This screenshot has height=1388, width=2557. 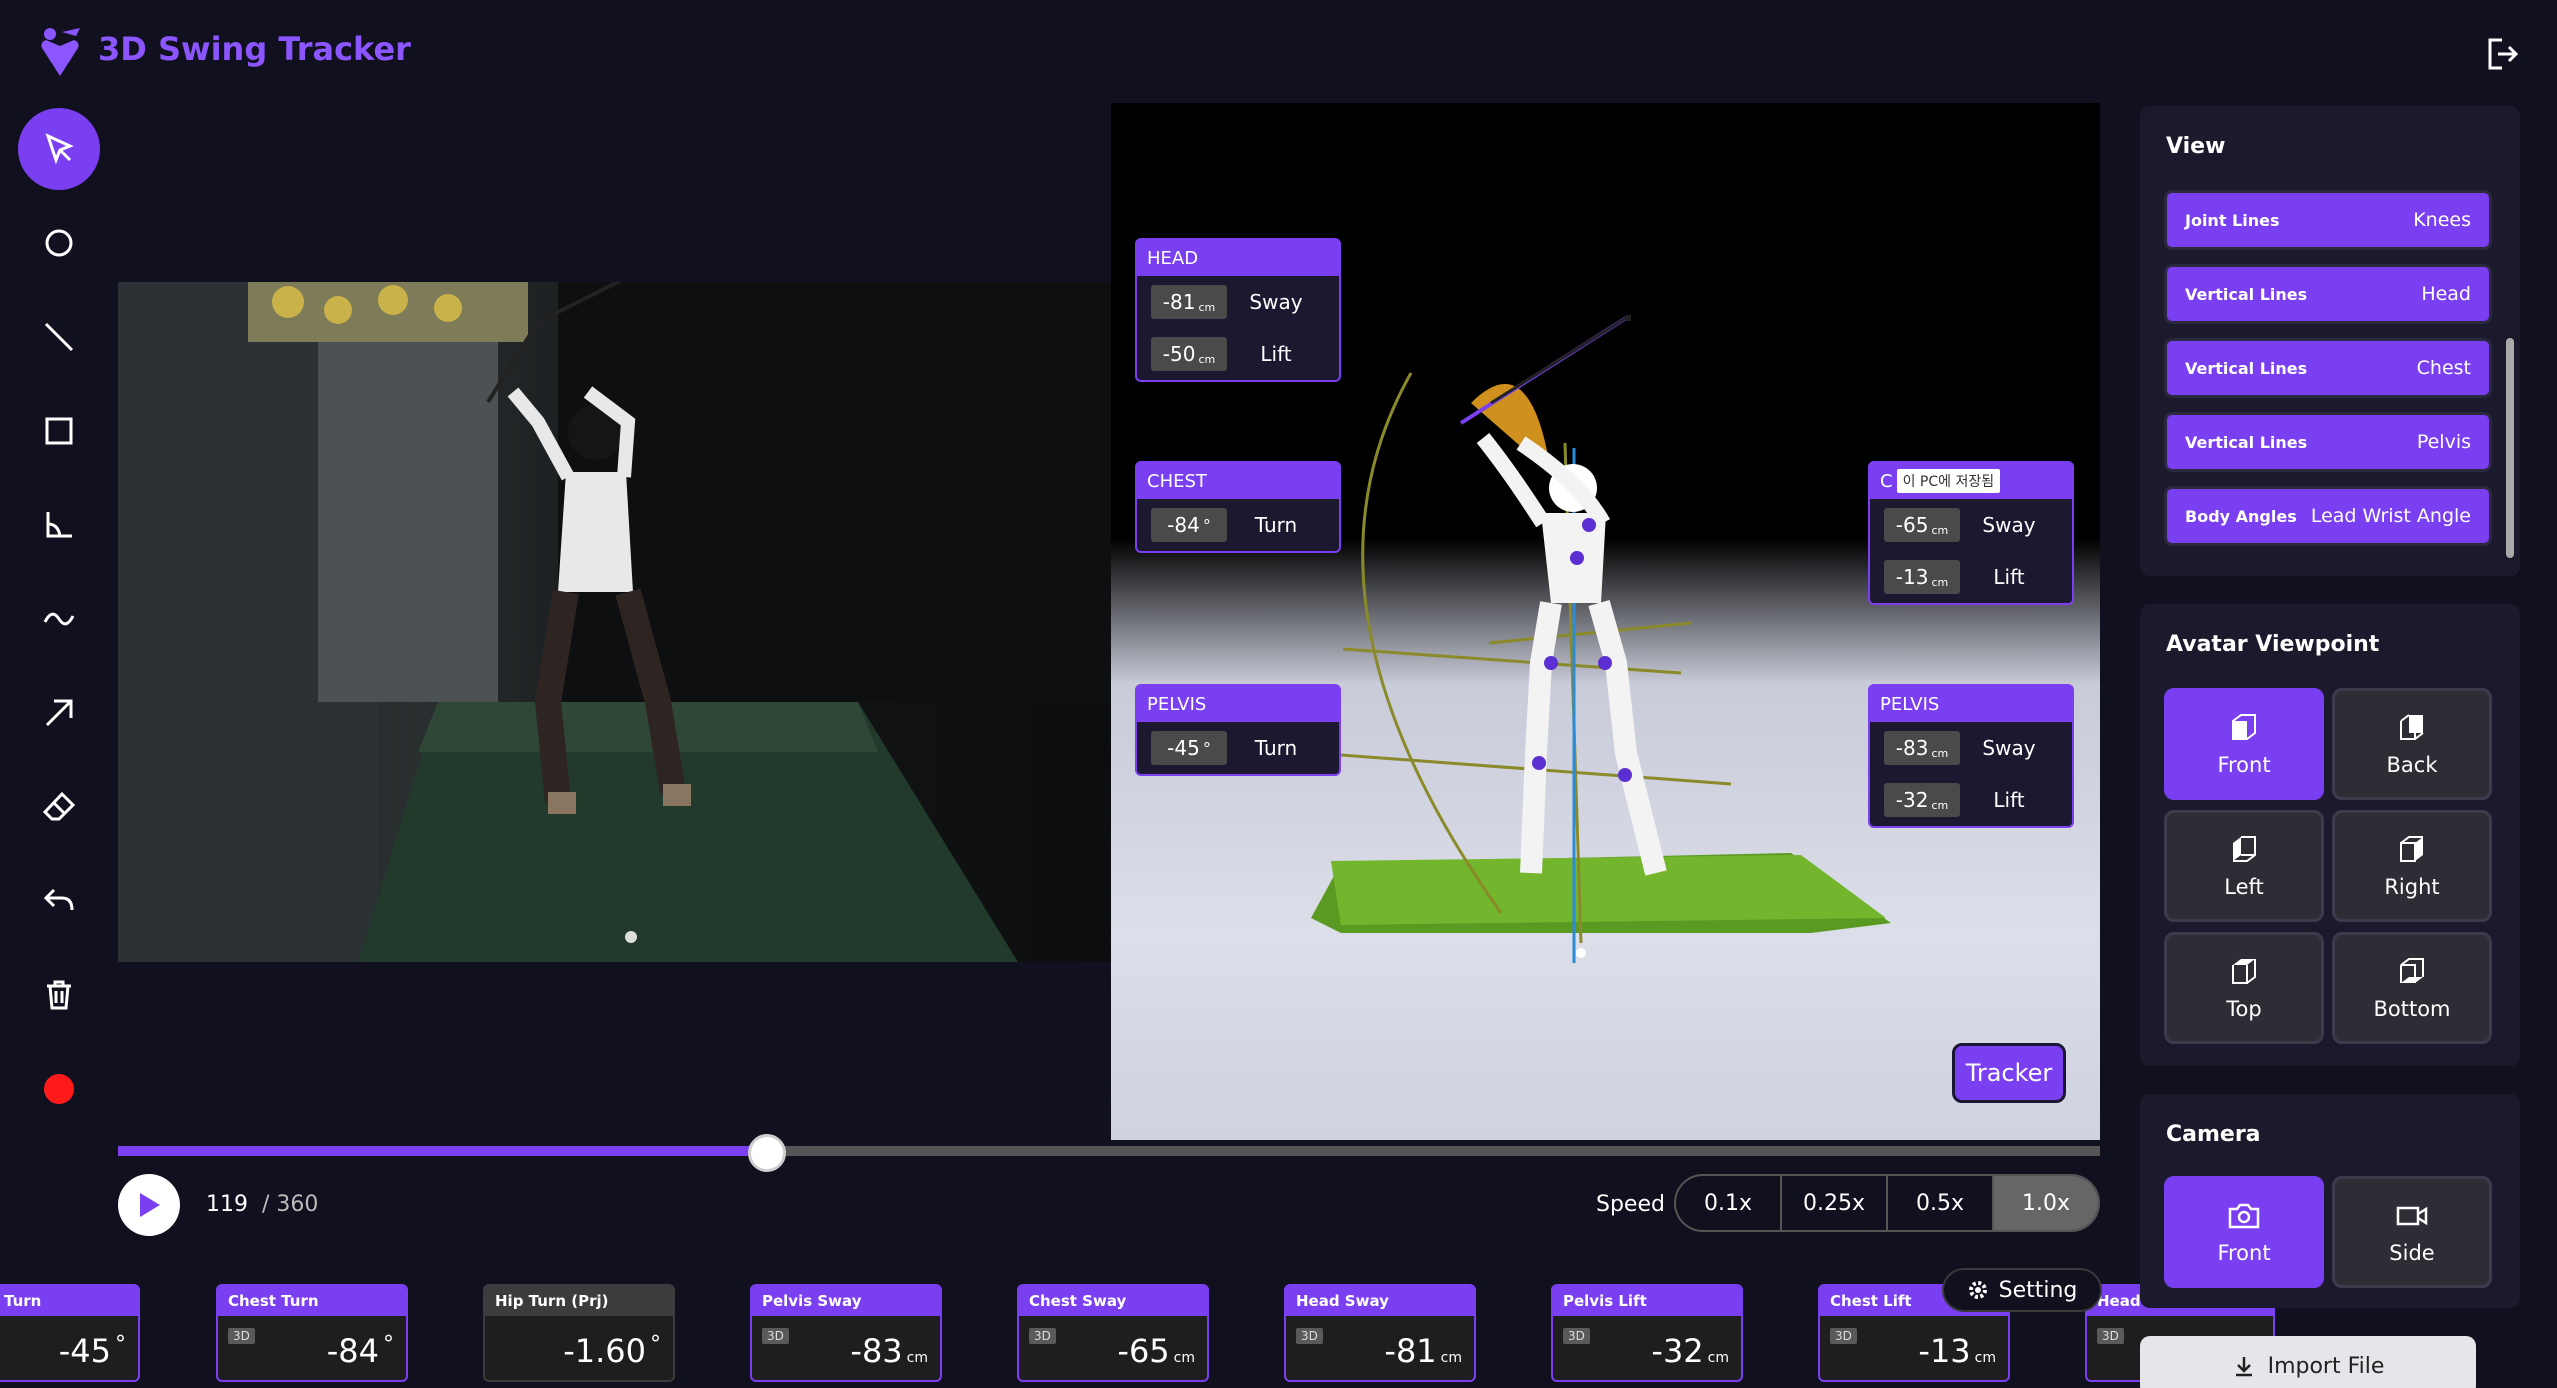 I want to click on metric-value: -84 °, so click(x=360, y=1351).